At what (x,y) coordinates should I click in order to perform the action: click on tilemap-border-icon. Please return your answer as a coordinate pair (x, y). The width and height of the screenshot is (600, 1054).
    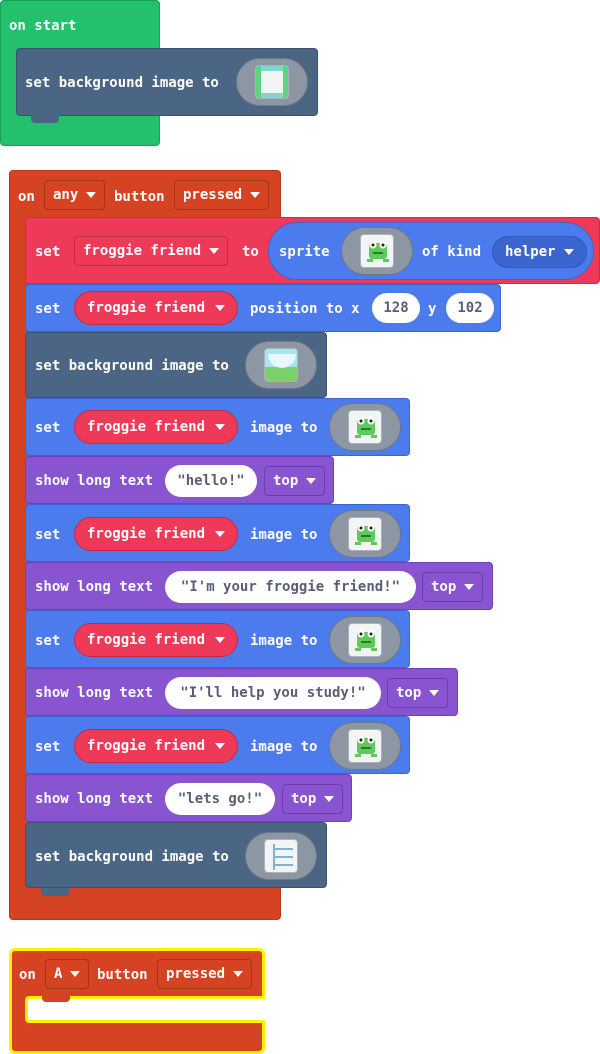
    Looking at the image, I should click on (272, 82).